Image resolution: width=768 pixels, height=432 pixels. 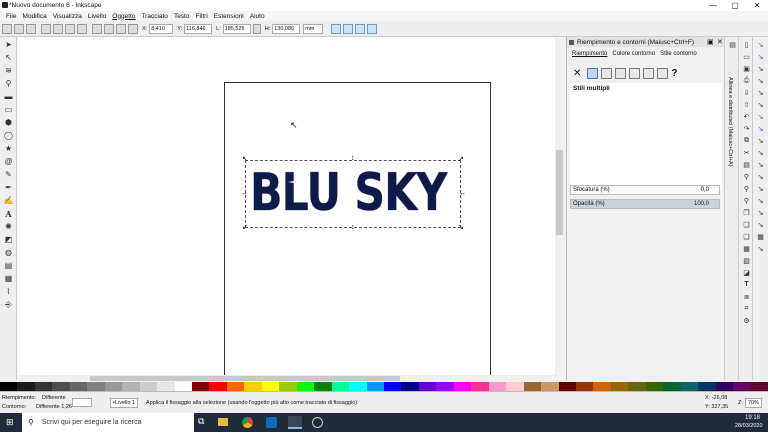 What do you see at coordinates (245, 159) in the screenshot?
I see `scale-handle-nw-icon: ↖` at bounding box center [245, 159].